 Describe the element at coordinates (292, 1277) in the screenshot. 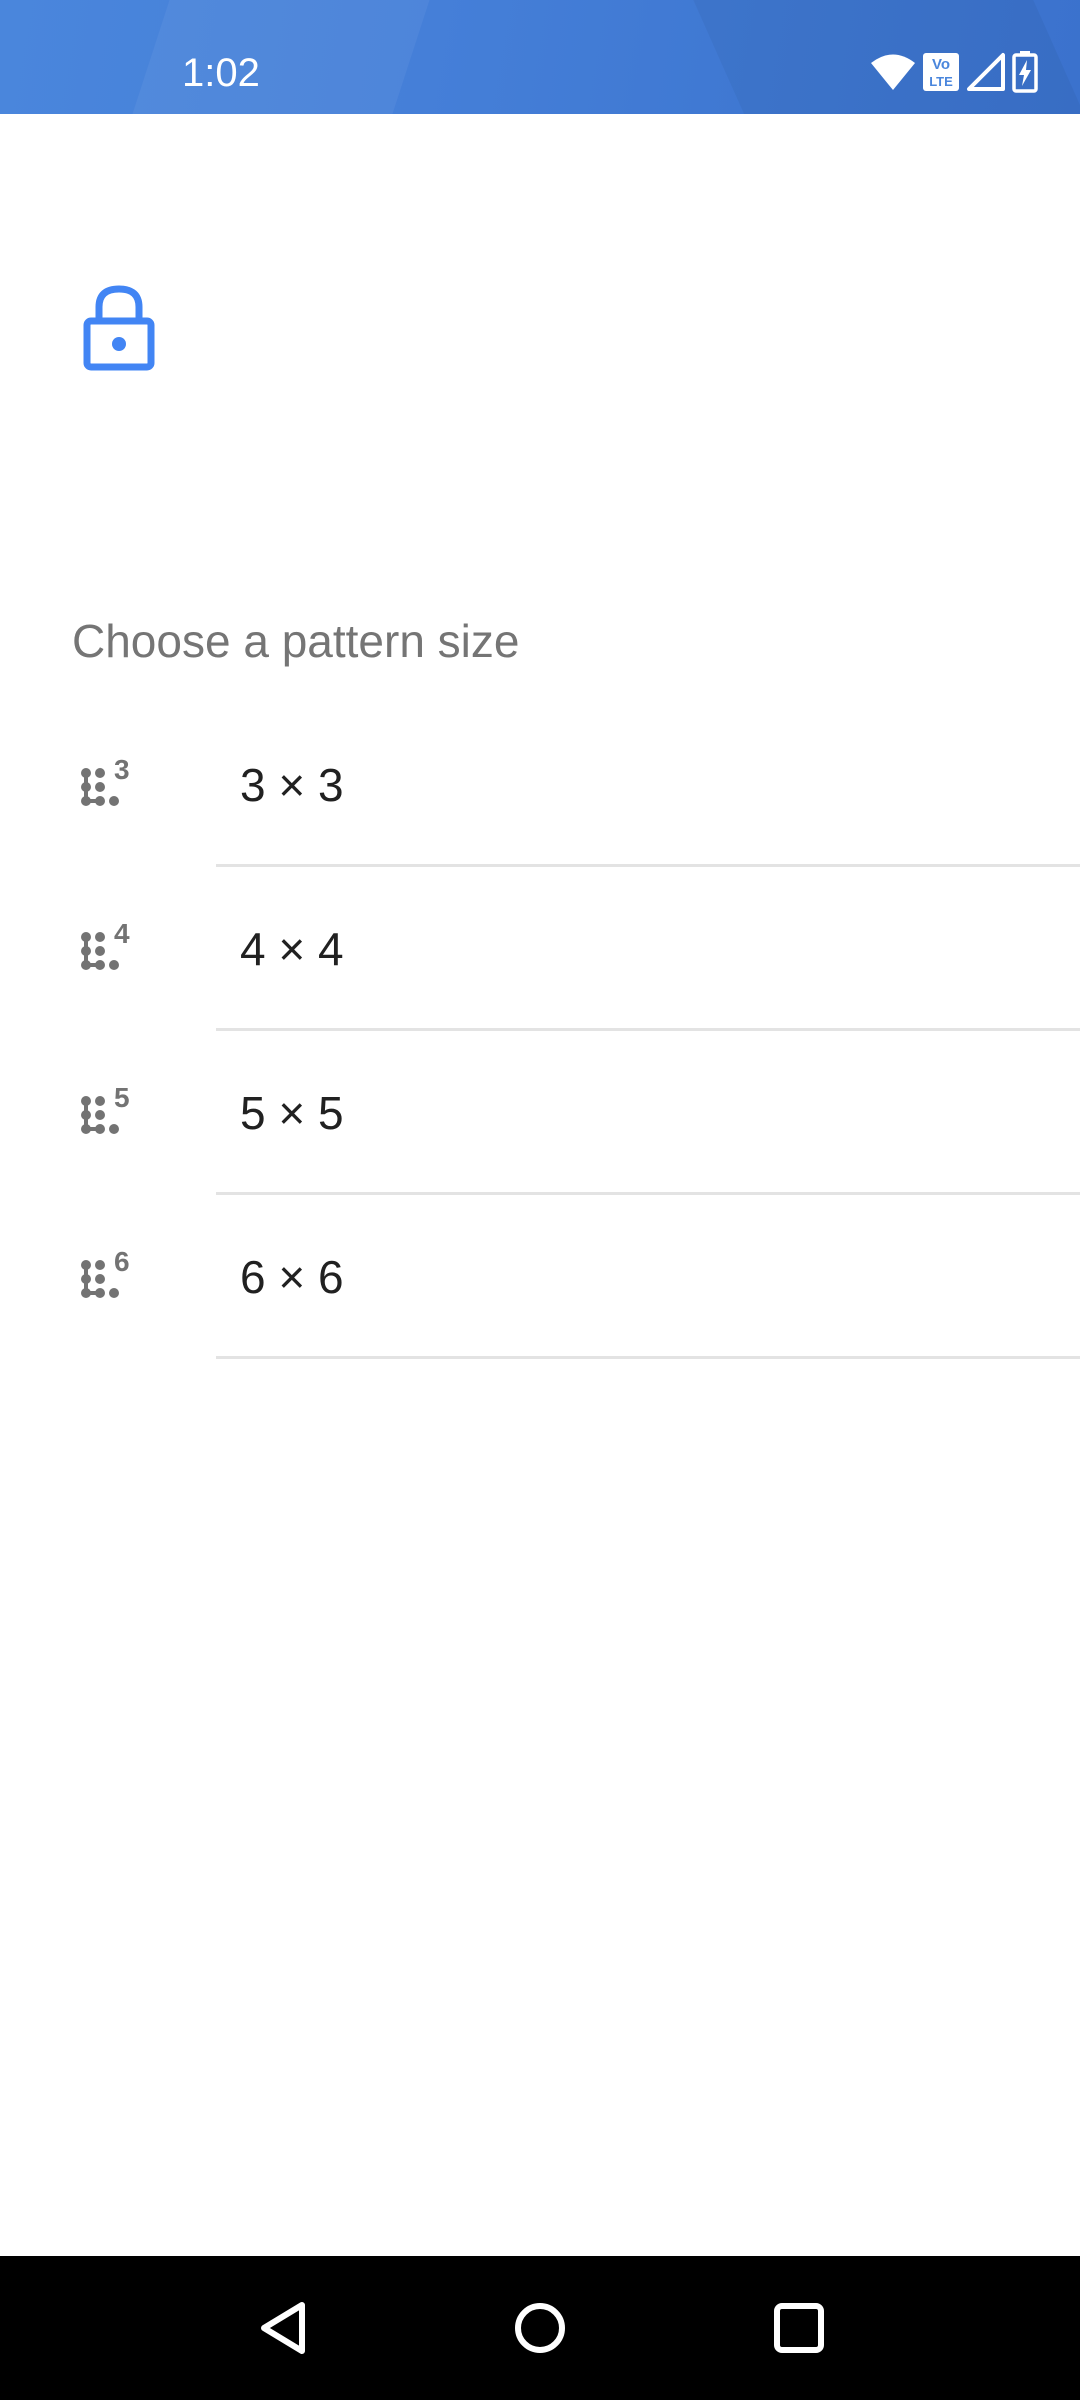

I see `pattern-size-label: 6 × 6` at that location.